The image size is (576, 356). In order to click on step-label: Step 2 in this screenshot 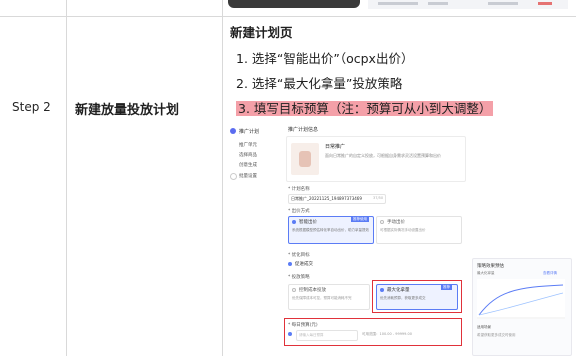, I will do `click(31, 107)`.